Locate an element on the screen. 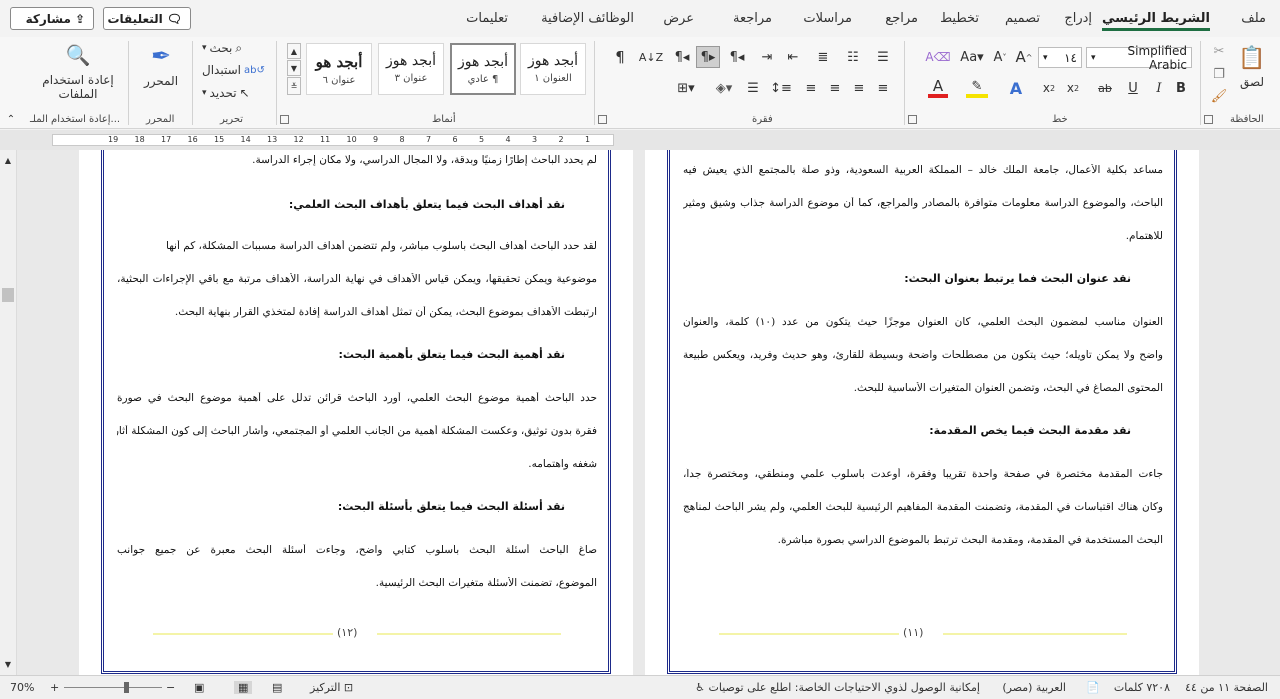  zoom-slider-thumb is located at coordinates (126, 687).